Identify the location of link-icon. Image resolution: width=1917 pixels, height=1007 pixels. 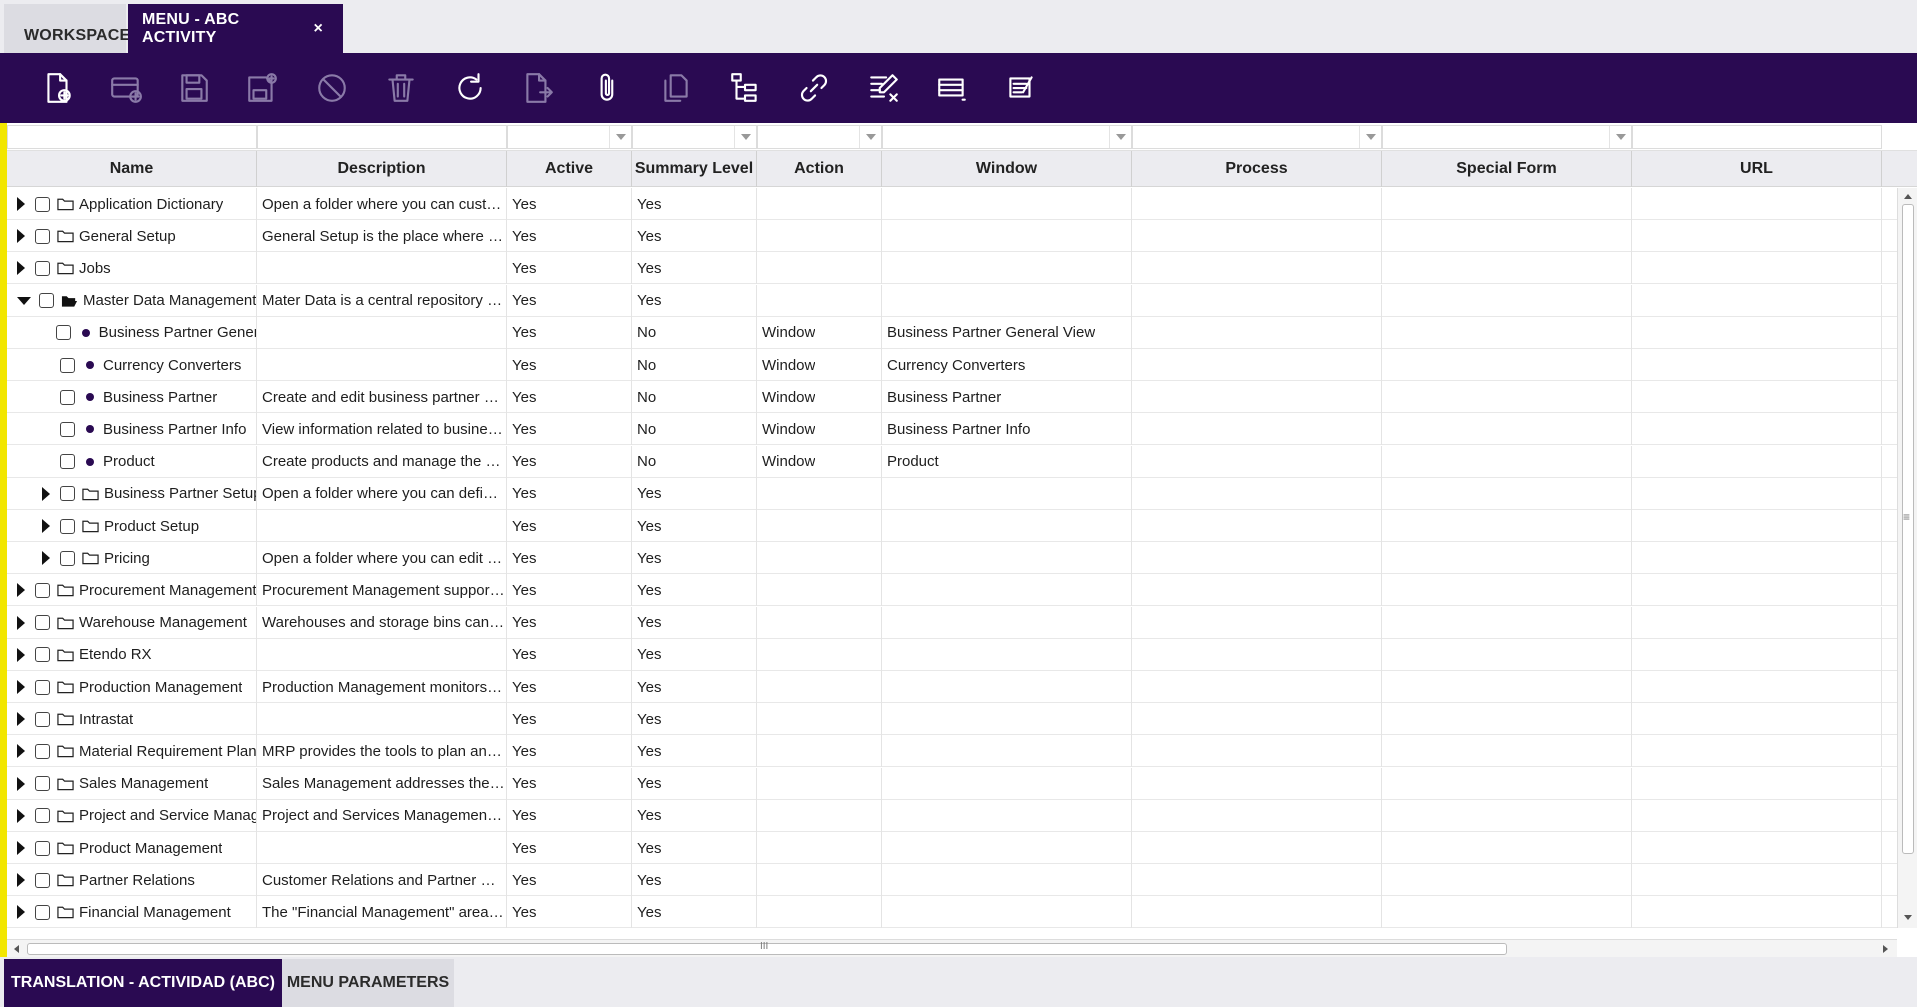
(814, 88).